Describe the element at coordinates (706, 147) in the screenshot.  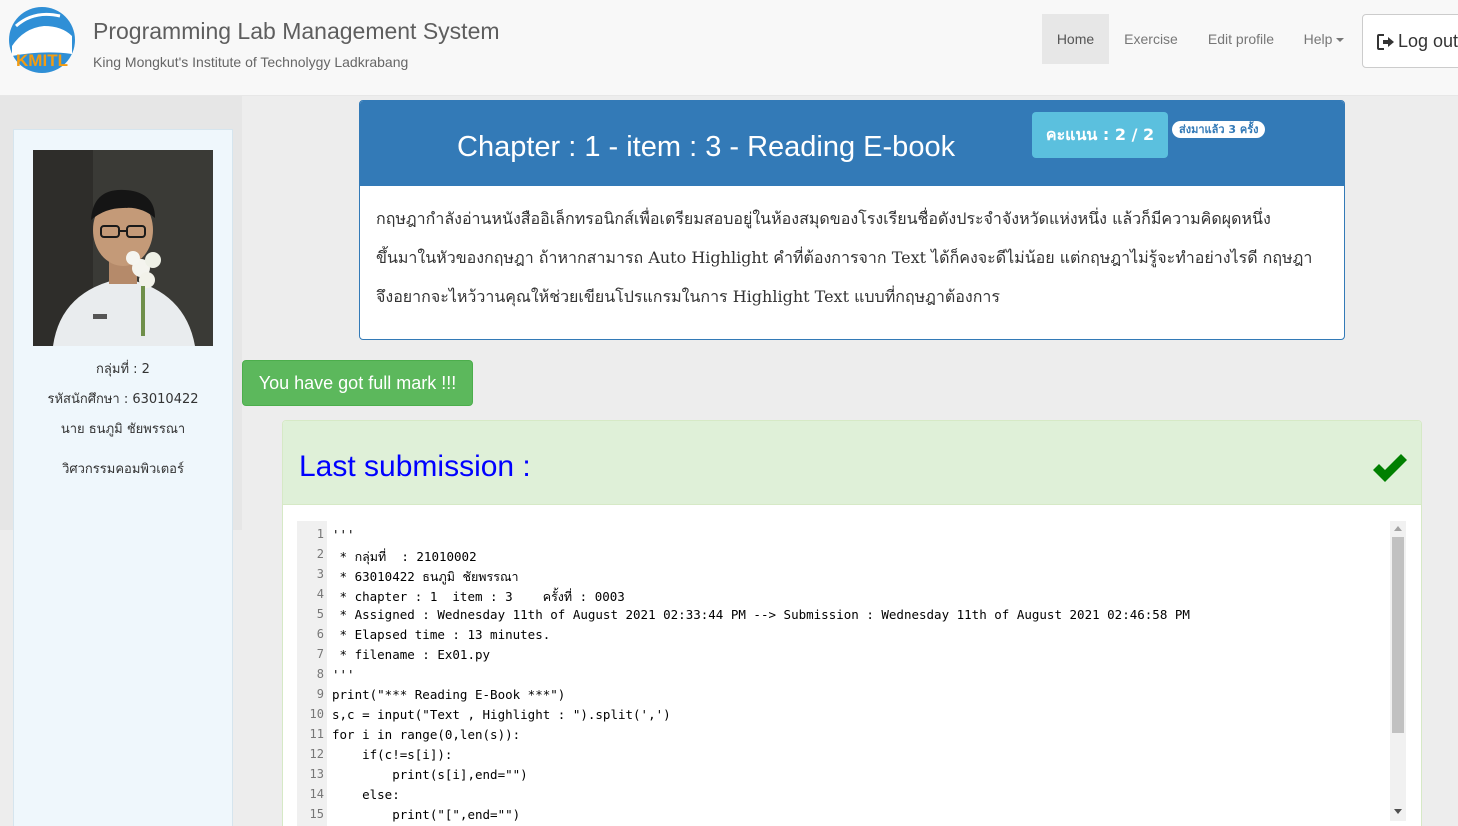
I see `chapter-title: Chapter : 1 - item : 3 - Reading E-book` at that location.